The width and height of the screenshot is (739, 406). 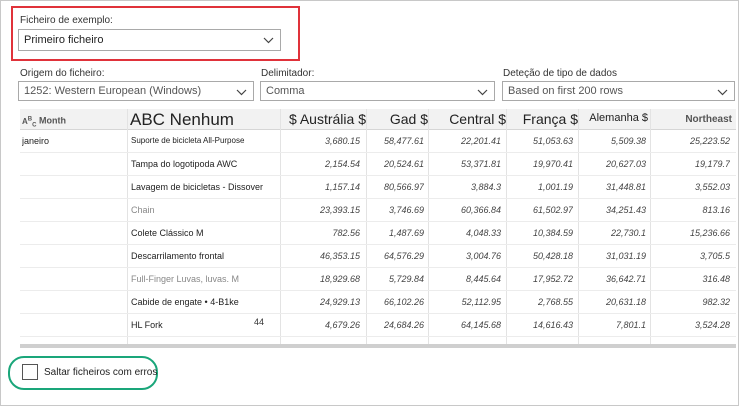 What do you see at coordinates (403, 164) in the screenshot?
I see `cell-value: 20,524.61` at bounding box center [403, 164].